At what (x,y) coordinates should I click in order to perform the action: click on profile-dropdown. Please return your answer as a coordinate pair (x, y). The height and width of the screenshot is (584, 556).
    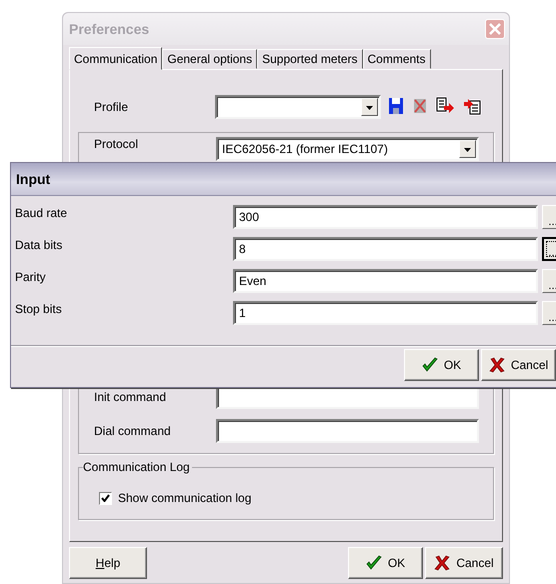
    Looking at the image, I should click on (298, 107).